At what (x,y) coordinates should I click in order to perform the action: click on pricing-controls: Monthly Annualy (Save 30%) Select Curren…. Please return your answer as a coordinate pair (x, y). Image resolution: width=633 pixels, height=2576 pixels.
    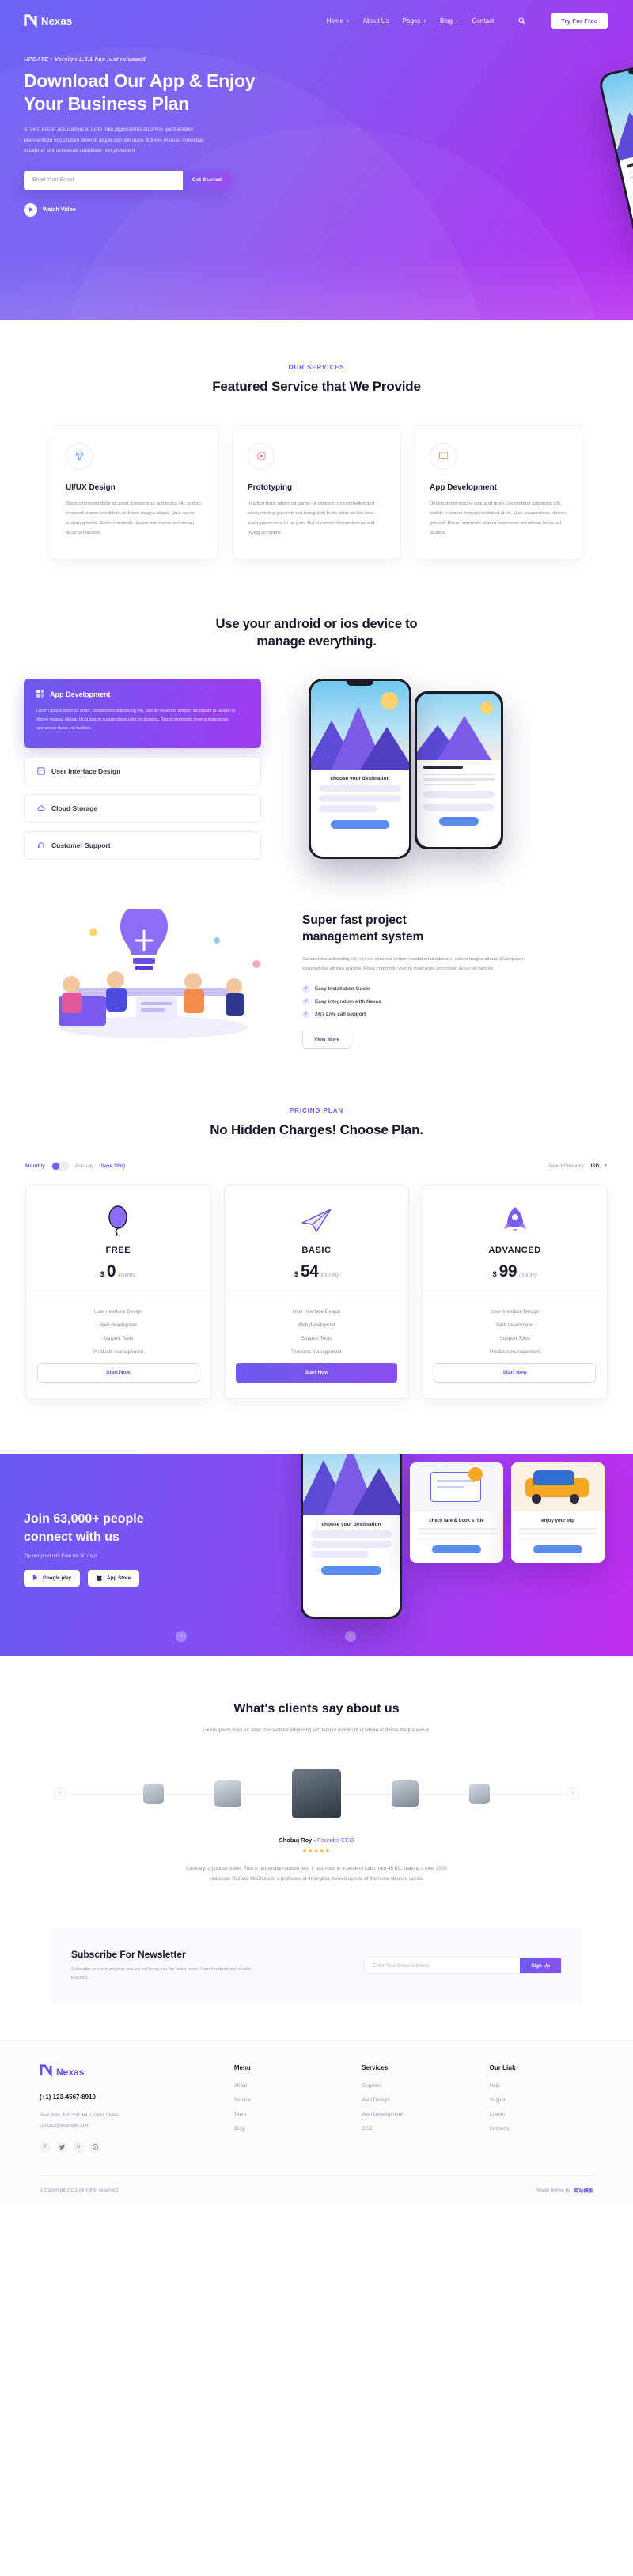
    Looking at the image, I should click on (316, 1166).